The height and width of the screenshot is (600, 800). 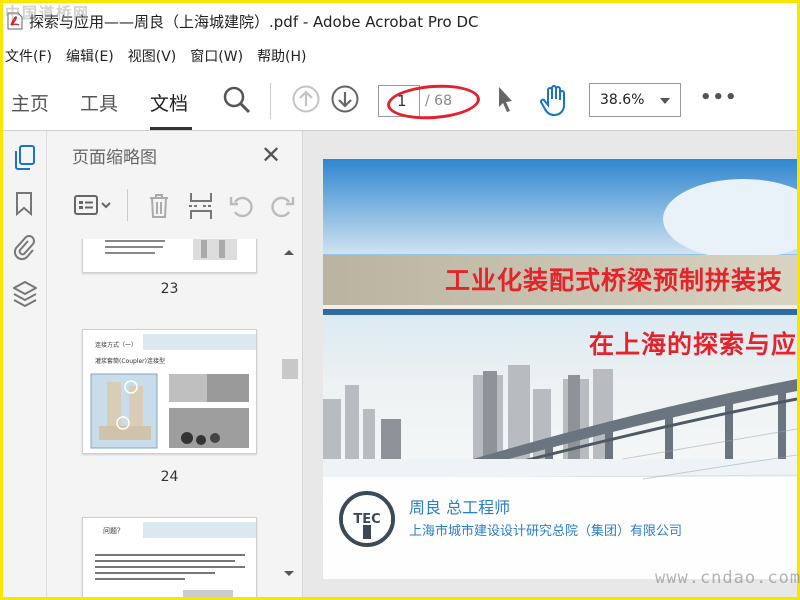 I want to click on next-page-icon, so click(x=345, y=101).